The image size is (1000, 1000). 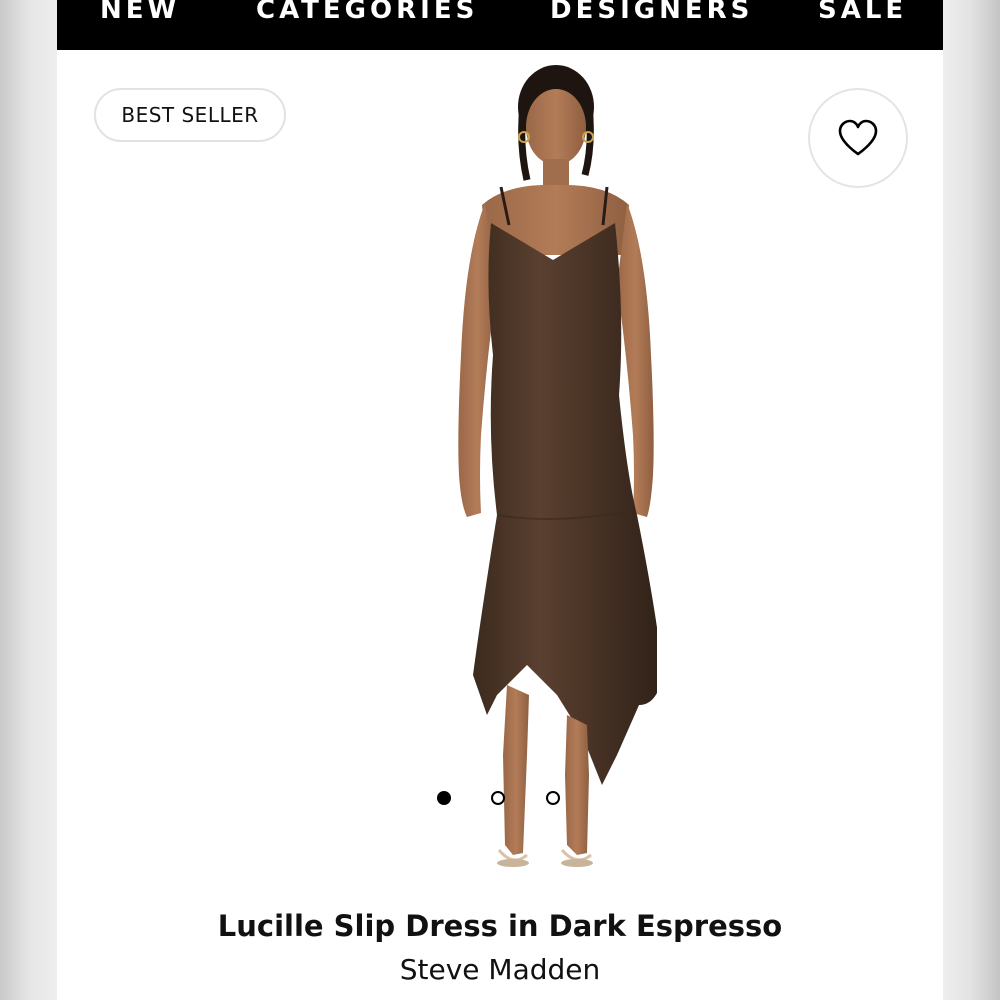 I want to click on nav-item-sale: SALE, so click(x=862, y=14).